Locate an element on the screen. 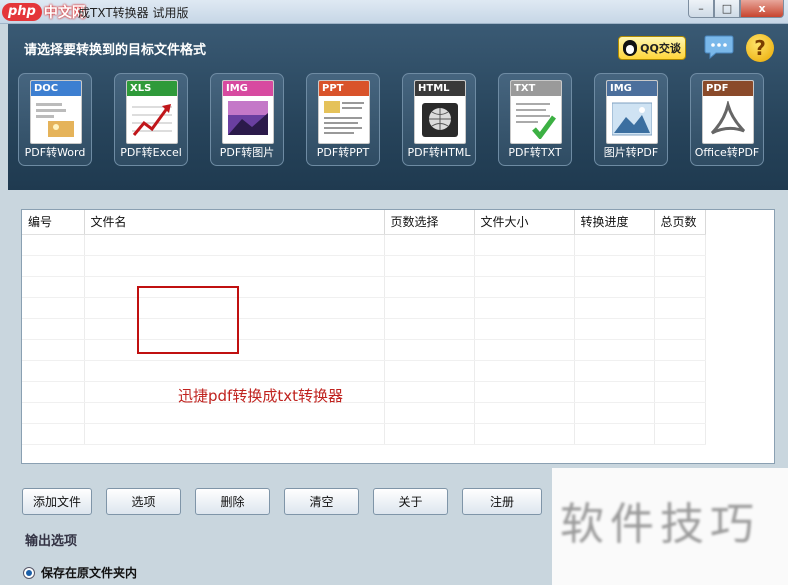 This screenshot has height=585, width=788. column-header-total-pages: 总页数 is located at coordinates (680, 222).